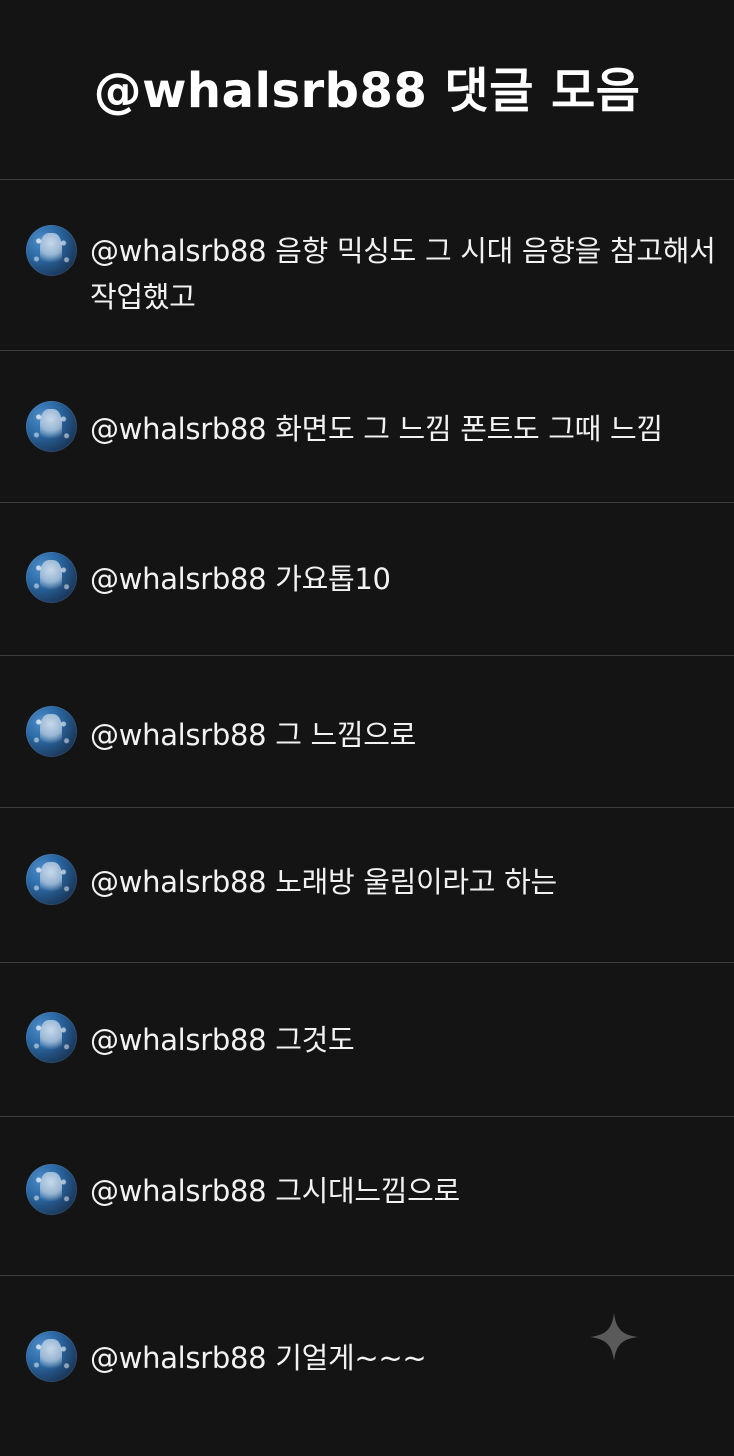 This screenshot has width=734, height=1456. What do you see at coordinates (469, 429) in the screenshot?
I see `comment-body: 화면도 그 느낌 폰트도 그때 느낌` at bounding box center [469, 429].